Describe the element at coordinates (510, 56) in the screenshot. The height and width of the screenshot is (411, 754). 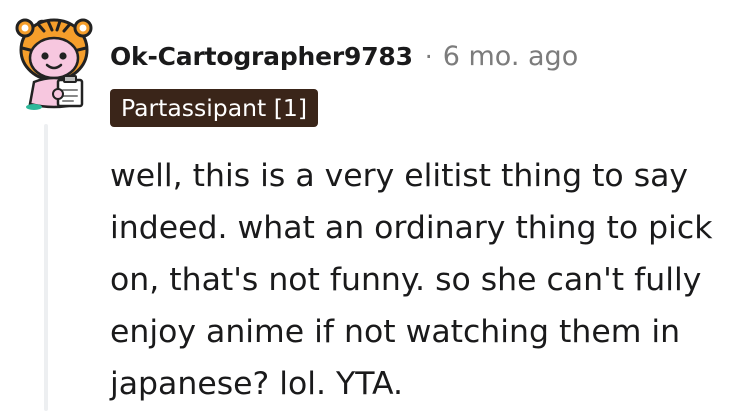
I see `timestamp-link: 6 mo. ago` at that location.